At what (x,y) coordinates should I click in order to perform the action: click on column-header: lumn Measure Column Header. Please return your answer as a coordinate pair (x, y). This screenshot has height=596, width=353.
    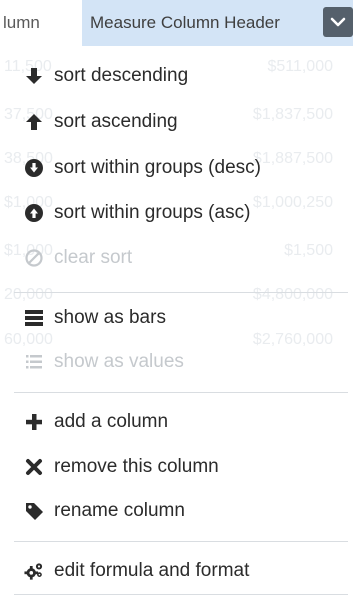
    Looking at the image, I should click on (176, 23).